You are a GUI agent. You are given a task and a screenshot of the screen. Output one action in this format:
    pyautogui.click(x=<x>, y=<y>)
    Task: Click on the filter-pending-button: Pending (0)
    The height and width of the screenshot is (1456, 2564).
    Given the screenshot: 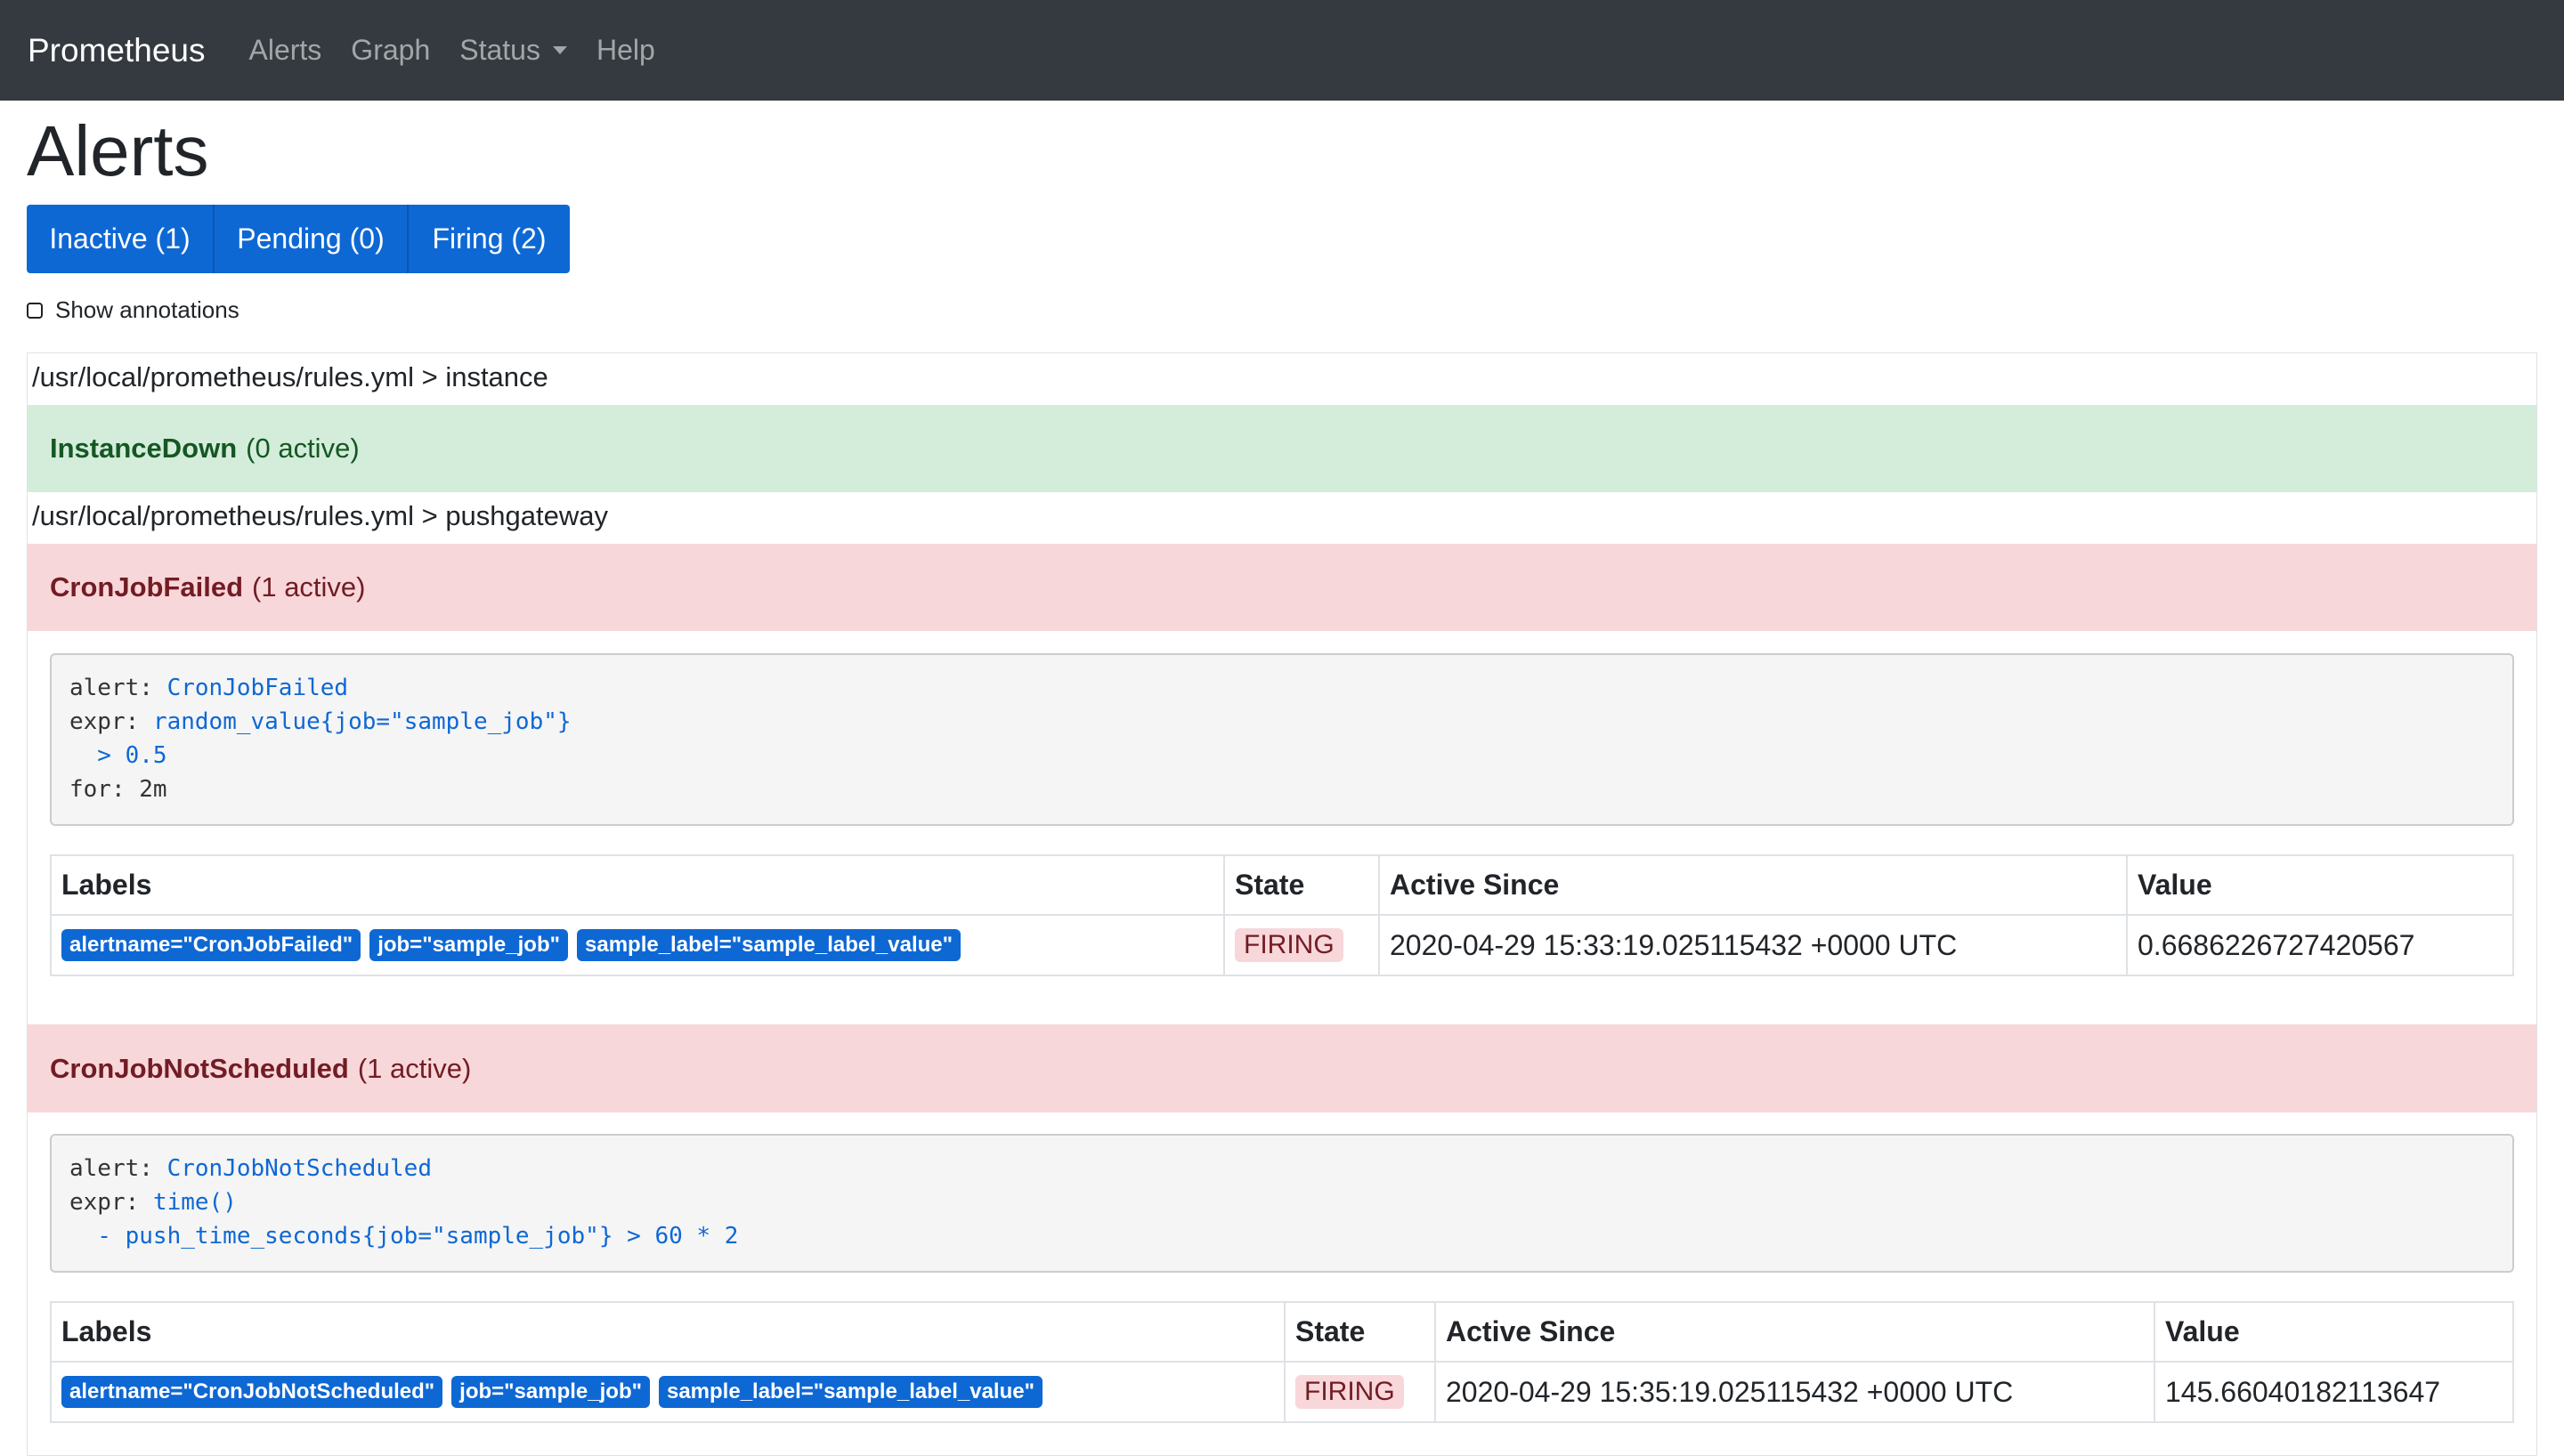 What is the action you would take?
    pyautogui.click(x=312, y=239)
    